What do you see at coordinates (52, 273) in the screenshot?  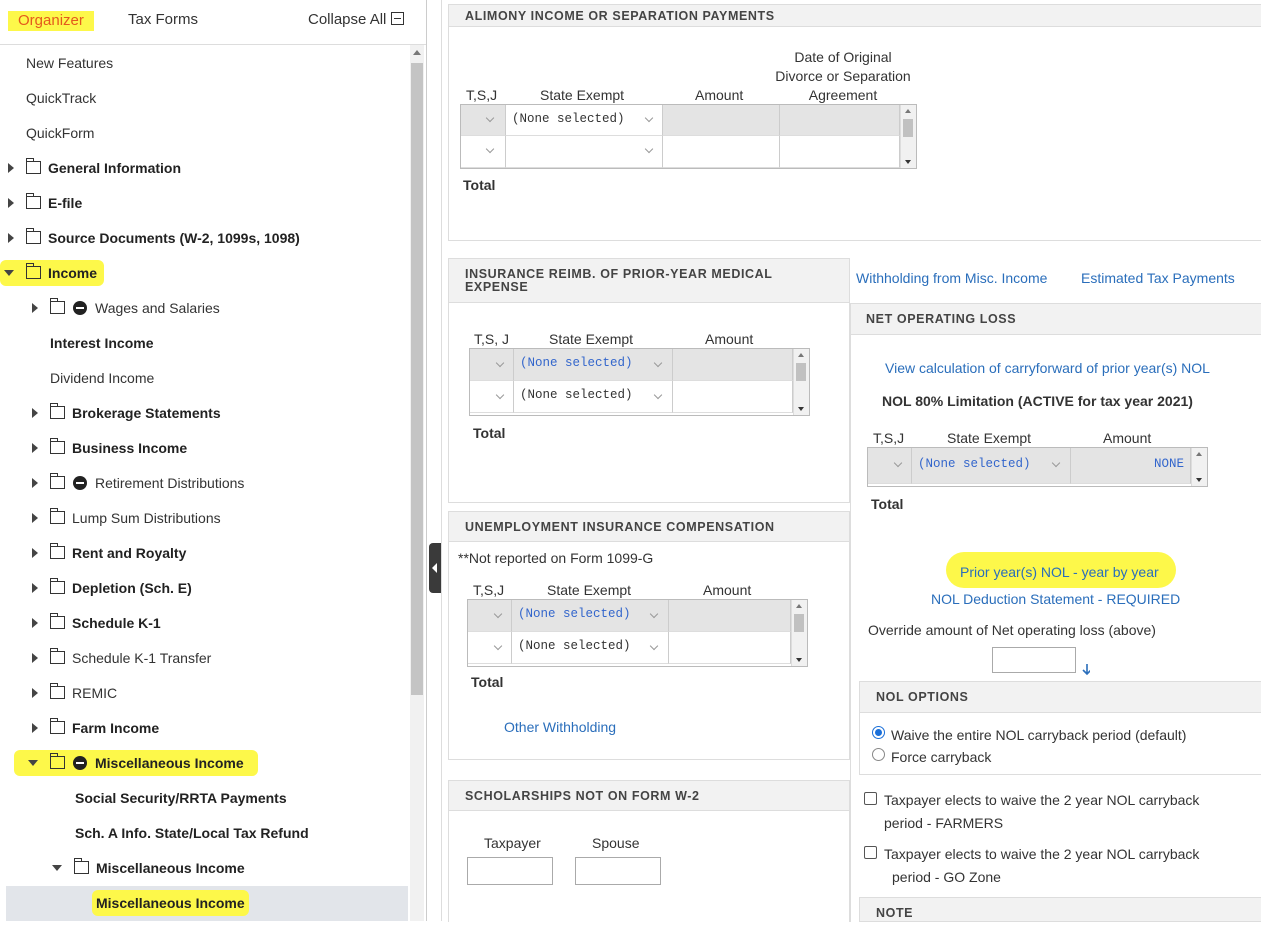 I see `sidebar-item-income: Income` at bounding box center [52, 273].